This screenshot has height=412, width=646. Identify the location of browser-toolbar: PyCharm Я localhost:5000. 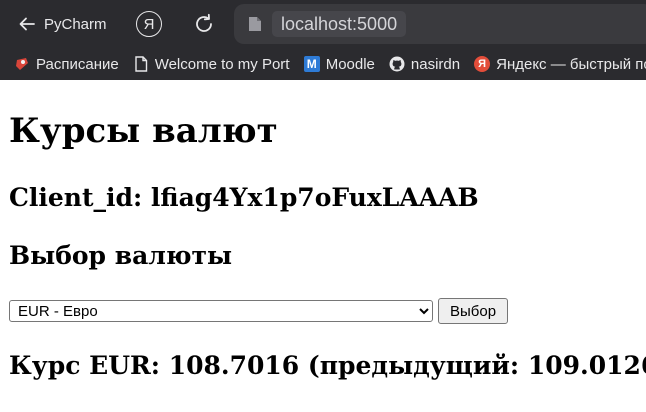
(323, 24).